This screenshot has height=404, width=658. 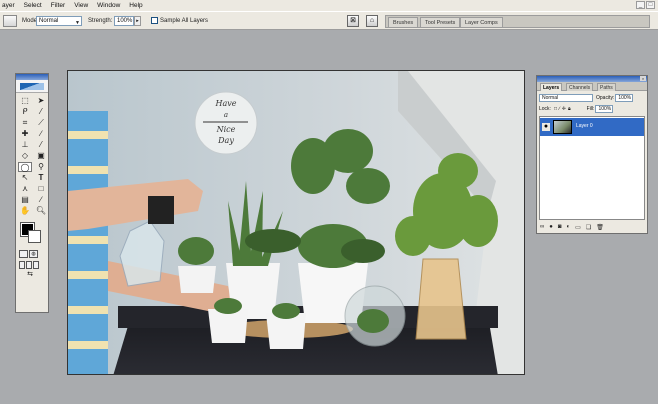 What do you see at coordinates (25, 134) in the screenshot?
I see `healing-brush-icon: ✚` at bounding box center [25, 134].